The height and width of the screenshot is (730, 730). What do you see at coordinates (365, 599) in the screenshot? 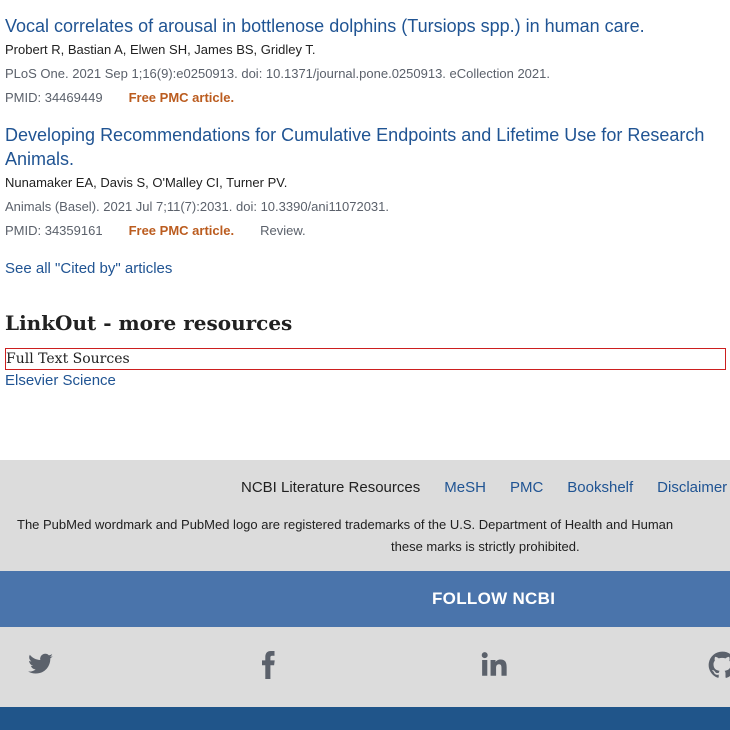
I see `follow-ncbi-banner: FOLLOW NCBI` at bounding box center [365, 599].